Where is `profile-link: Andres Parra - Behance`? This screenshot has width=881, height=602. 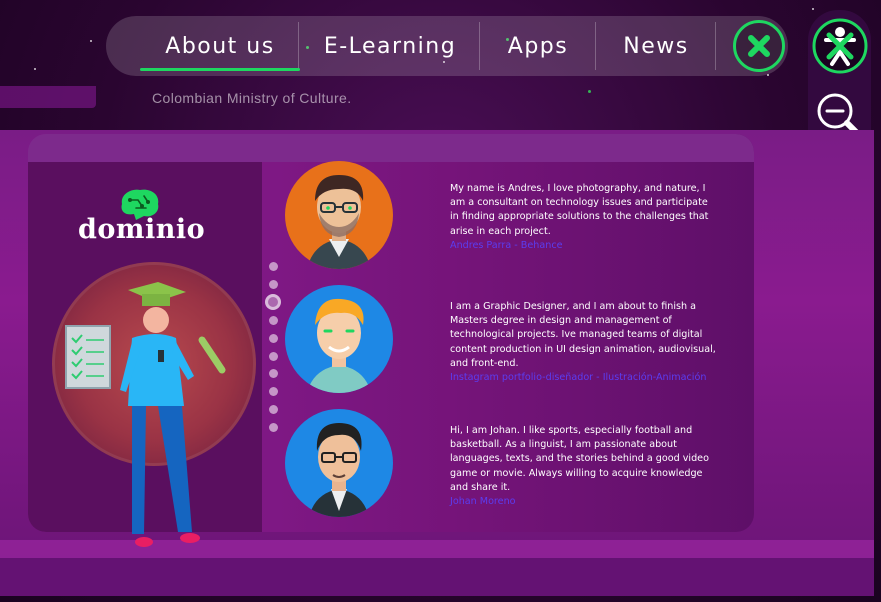 profile-link: Andres Parra - Behance is located at coordinates (583, 246).